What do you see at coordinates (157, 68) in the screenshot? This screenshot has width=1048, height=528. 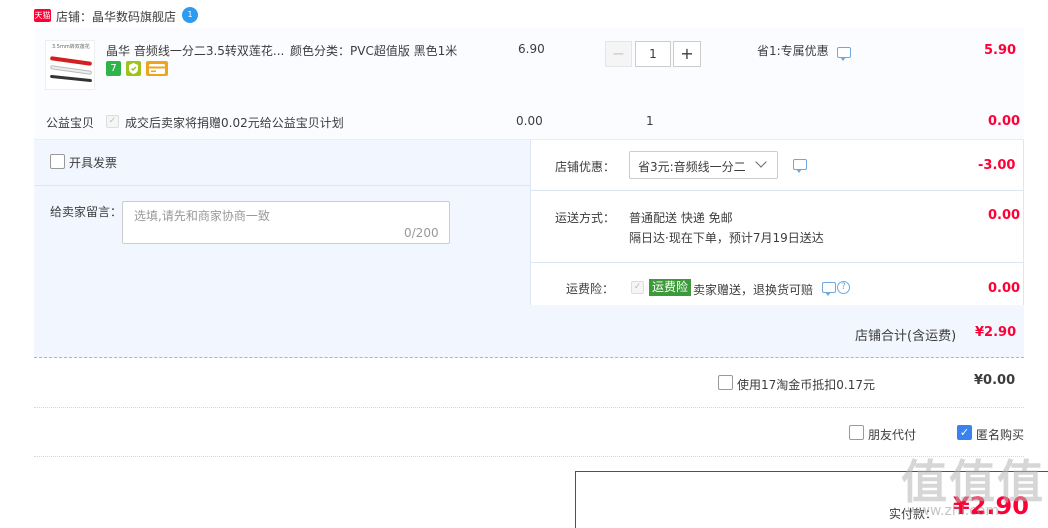 I see `credit-card-icon` at bounding box center [157, 68].